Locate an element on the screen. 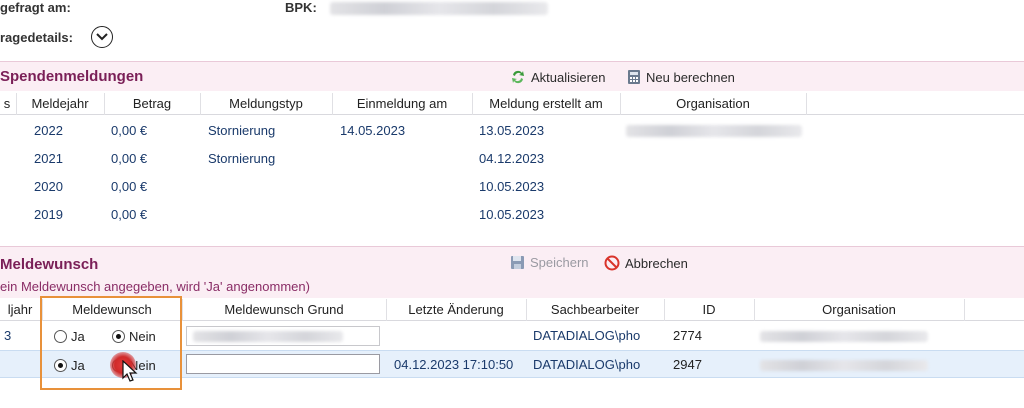  col-header-reason: Meldewunsch Grund is located at coordinates (284, 309).